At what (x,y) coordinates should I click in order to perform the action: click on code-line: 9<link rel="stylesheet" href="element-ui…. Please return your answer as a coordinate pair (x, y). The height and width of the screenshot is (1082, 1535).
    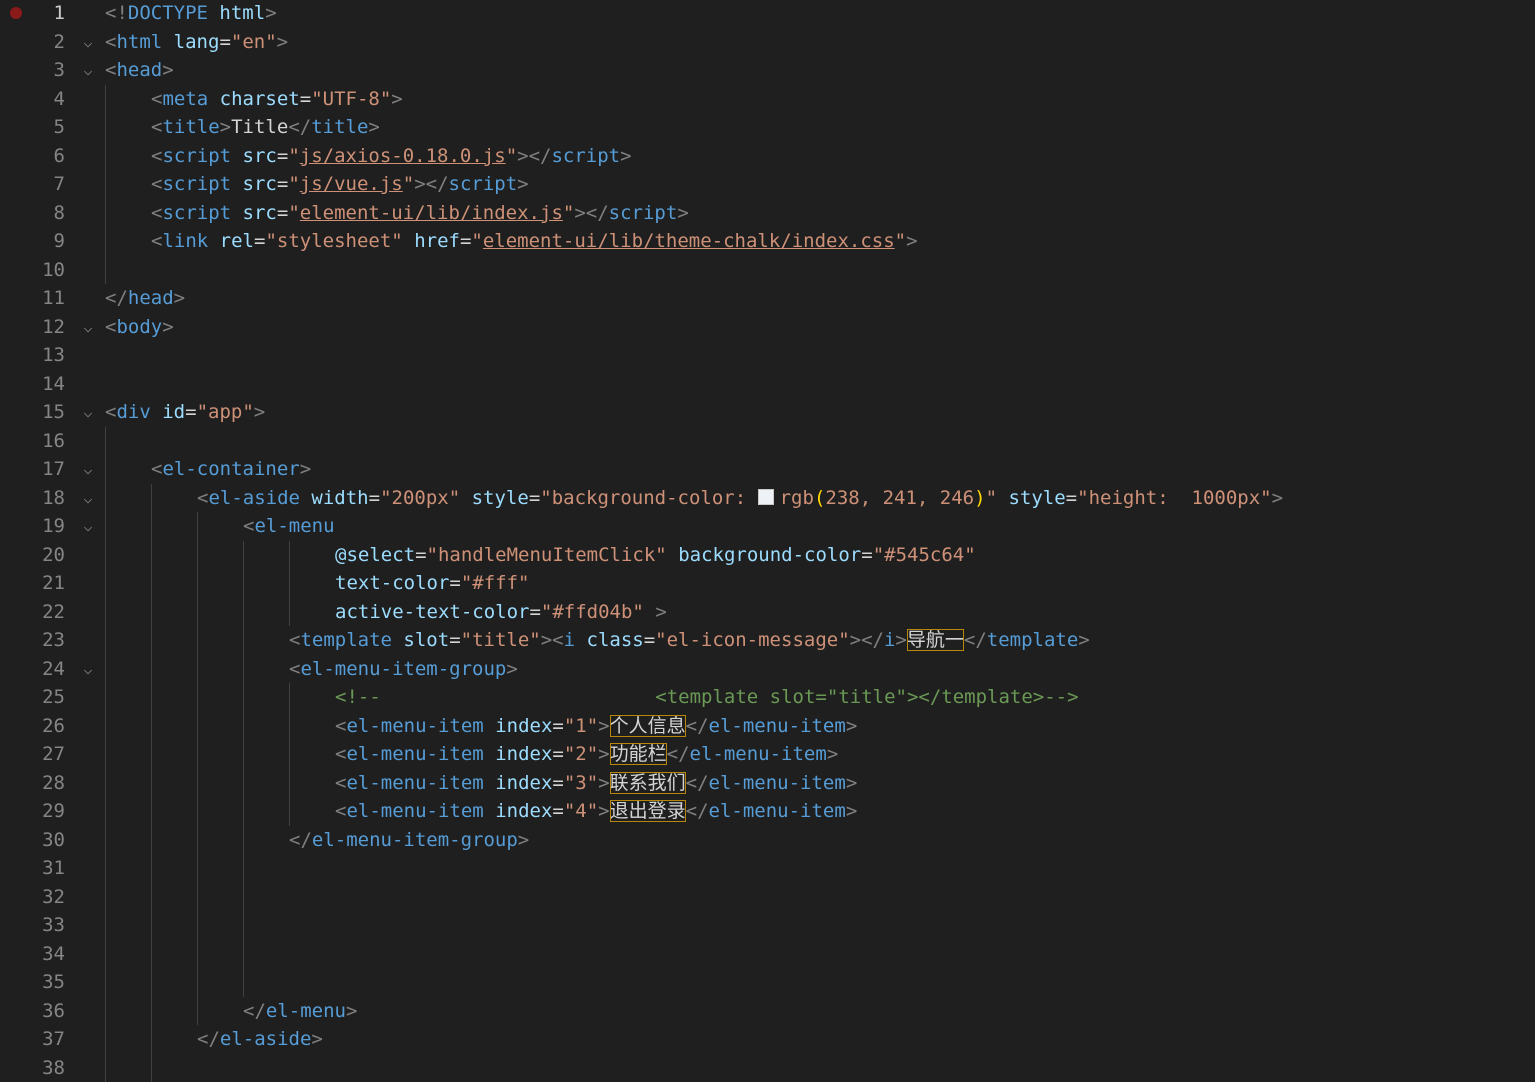
    Looking at the image, I should click on (767, 241).